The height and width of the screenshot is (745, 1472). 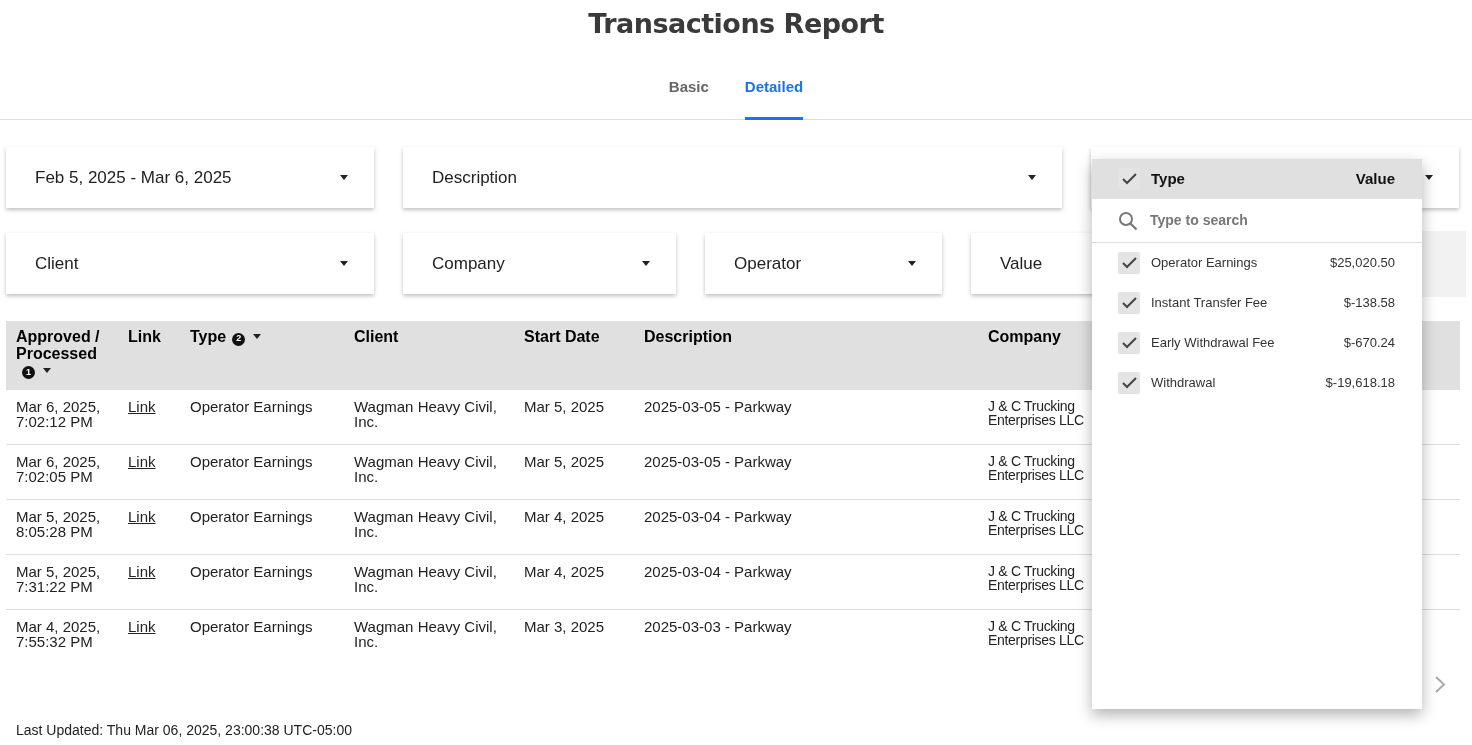 What do you see at coordinates (262, 355) in the screenshot?
I see `column-header: Type 2` at bounding box center [262, 355].